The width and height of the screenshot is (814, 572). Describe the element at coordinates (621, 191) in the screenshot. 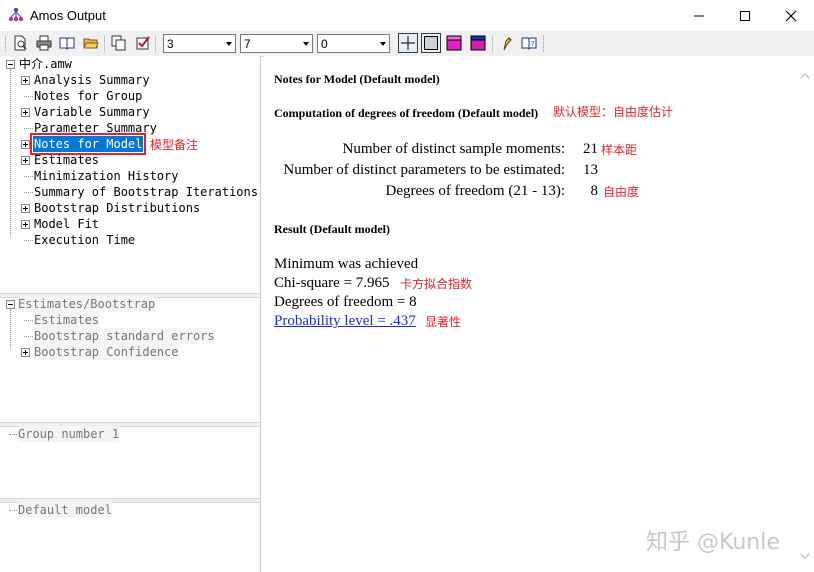

I see `degrees-freedom-annotation: 自由度` at that location.